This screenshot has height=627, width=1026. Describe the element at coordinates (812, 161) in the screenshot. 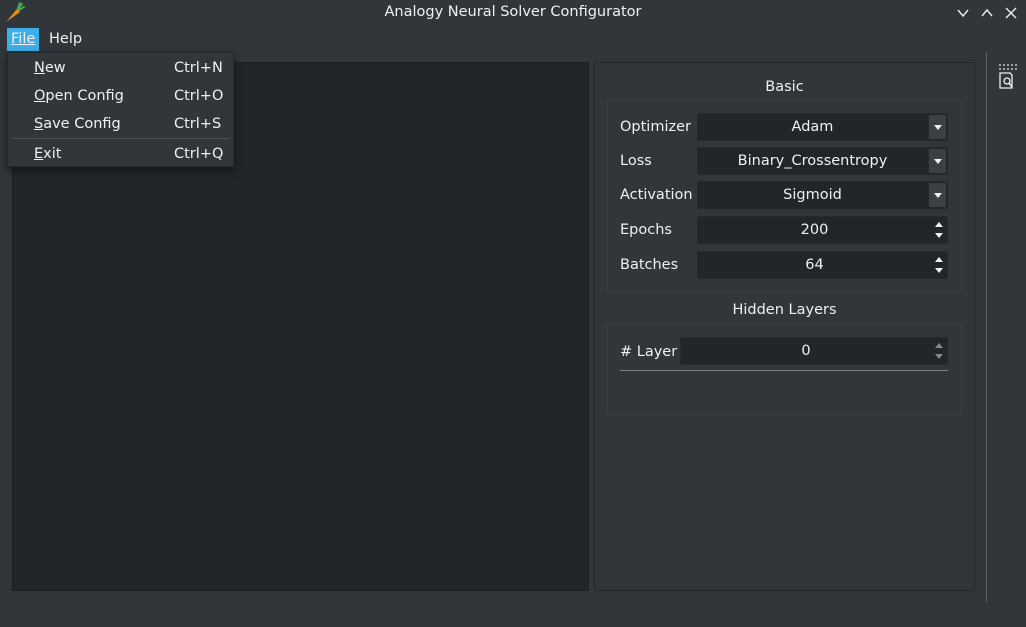

I see `loss-value: Binary_Crossentropy` at that location.